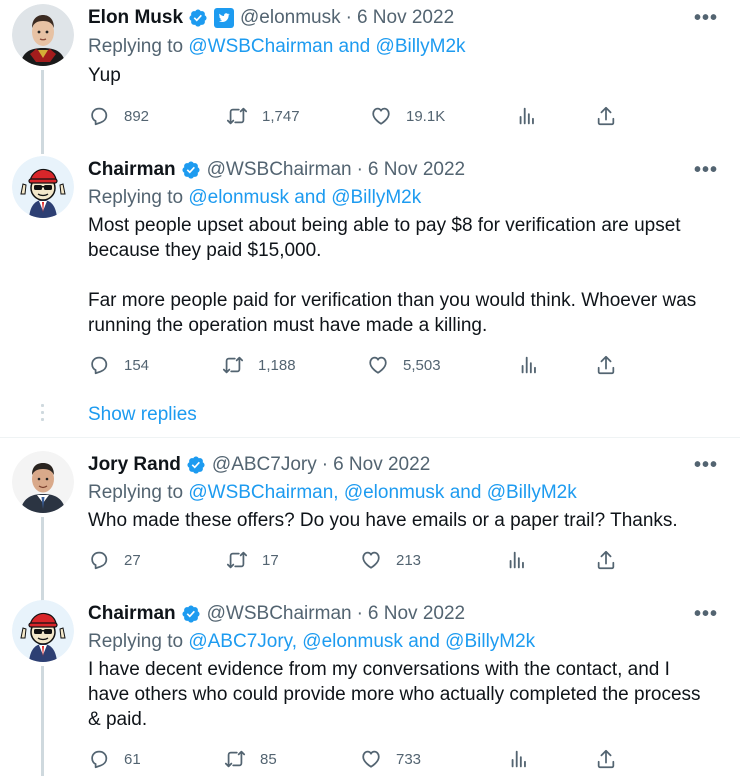 The image size is (740, 776). Describe the element at coordinates (132, 759) in the screenshot. I see `reply-count: 61` at that location.